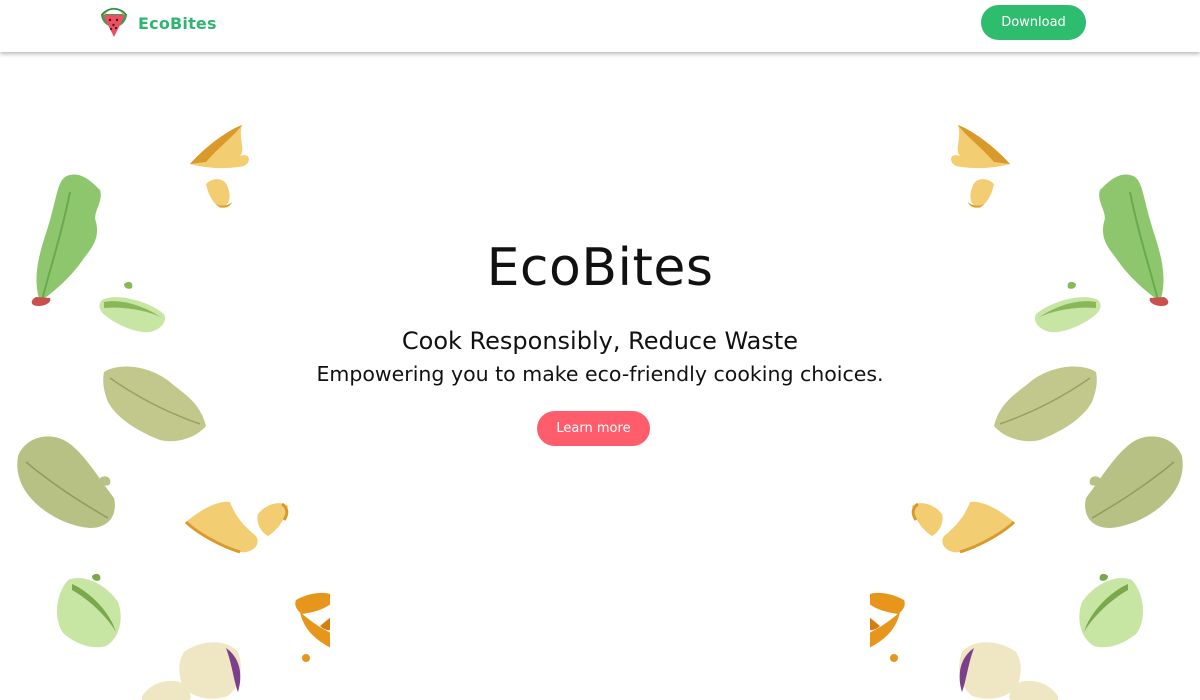  I want to click on brand-name: EcoBites, so click(177, 23).